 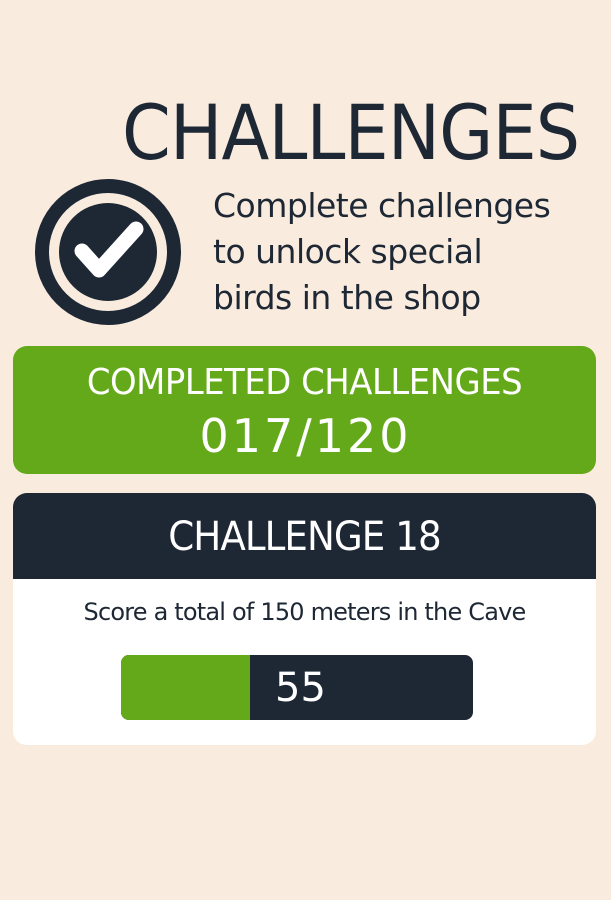 I want to click on challenge-progress-value: 55, so click(x=300, y=688).